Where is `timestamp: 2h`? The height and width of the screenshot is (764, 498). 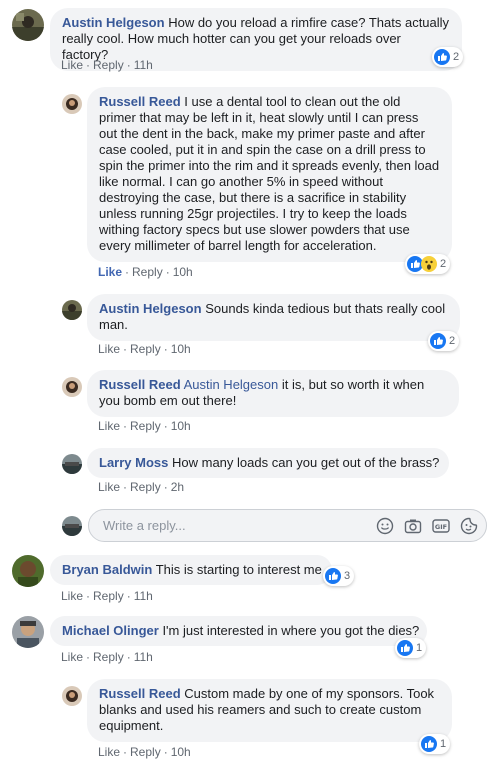
timestamp: 2h is located at coordinates (177, 487).